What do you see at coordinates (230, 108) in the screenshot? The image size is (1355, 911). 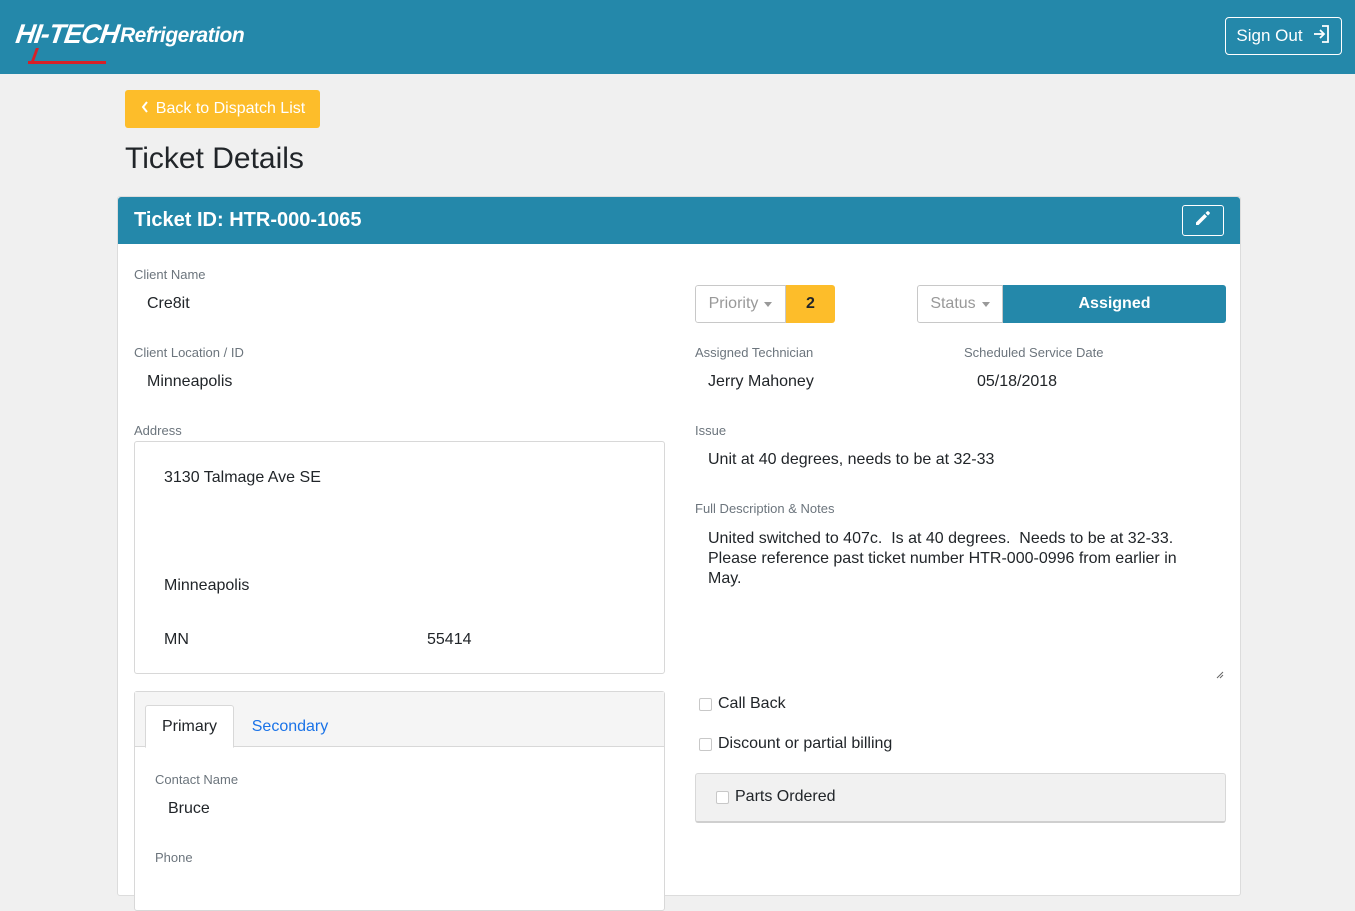 I see `back-label: Back to Dispatch List` at bounding box center [230, 108].